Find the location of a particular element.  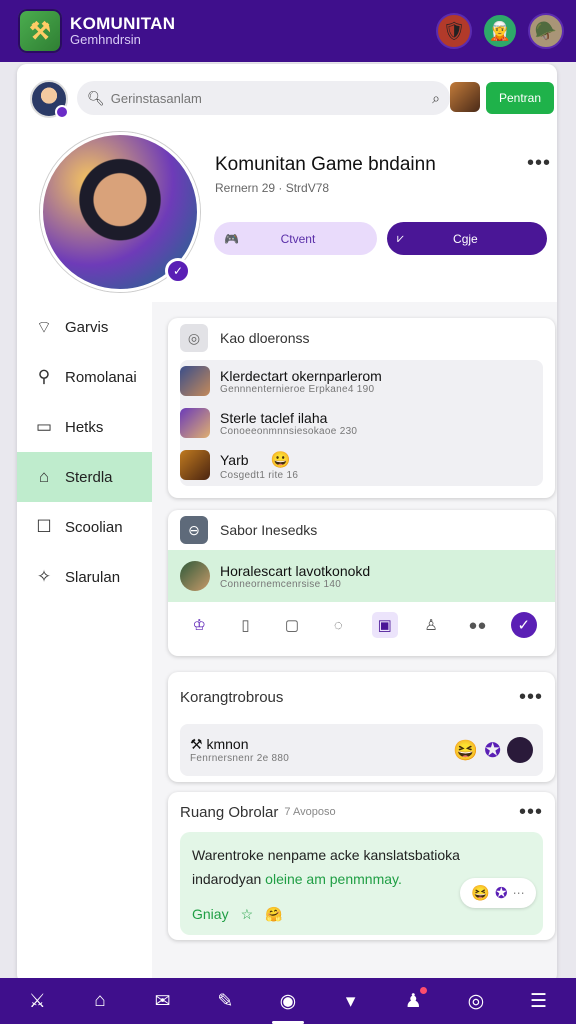

nav-profile-icon: ♟ is located at coordinates (413, 1001).